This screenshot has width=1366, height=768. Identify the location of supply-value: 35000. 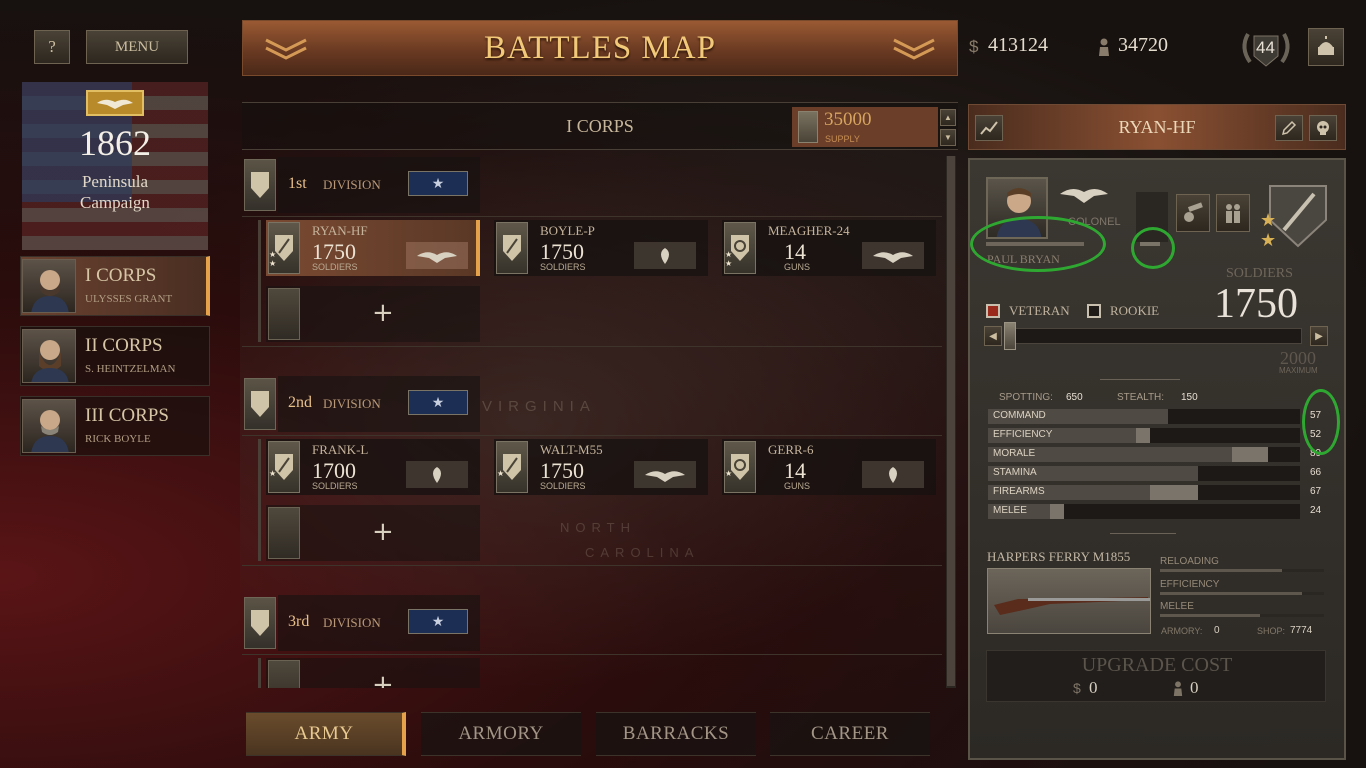
(848, 119).